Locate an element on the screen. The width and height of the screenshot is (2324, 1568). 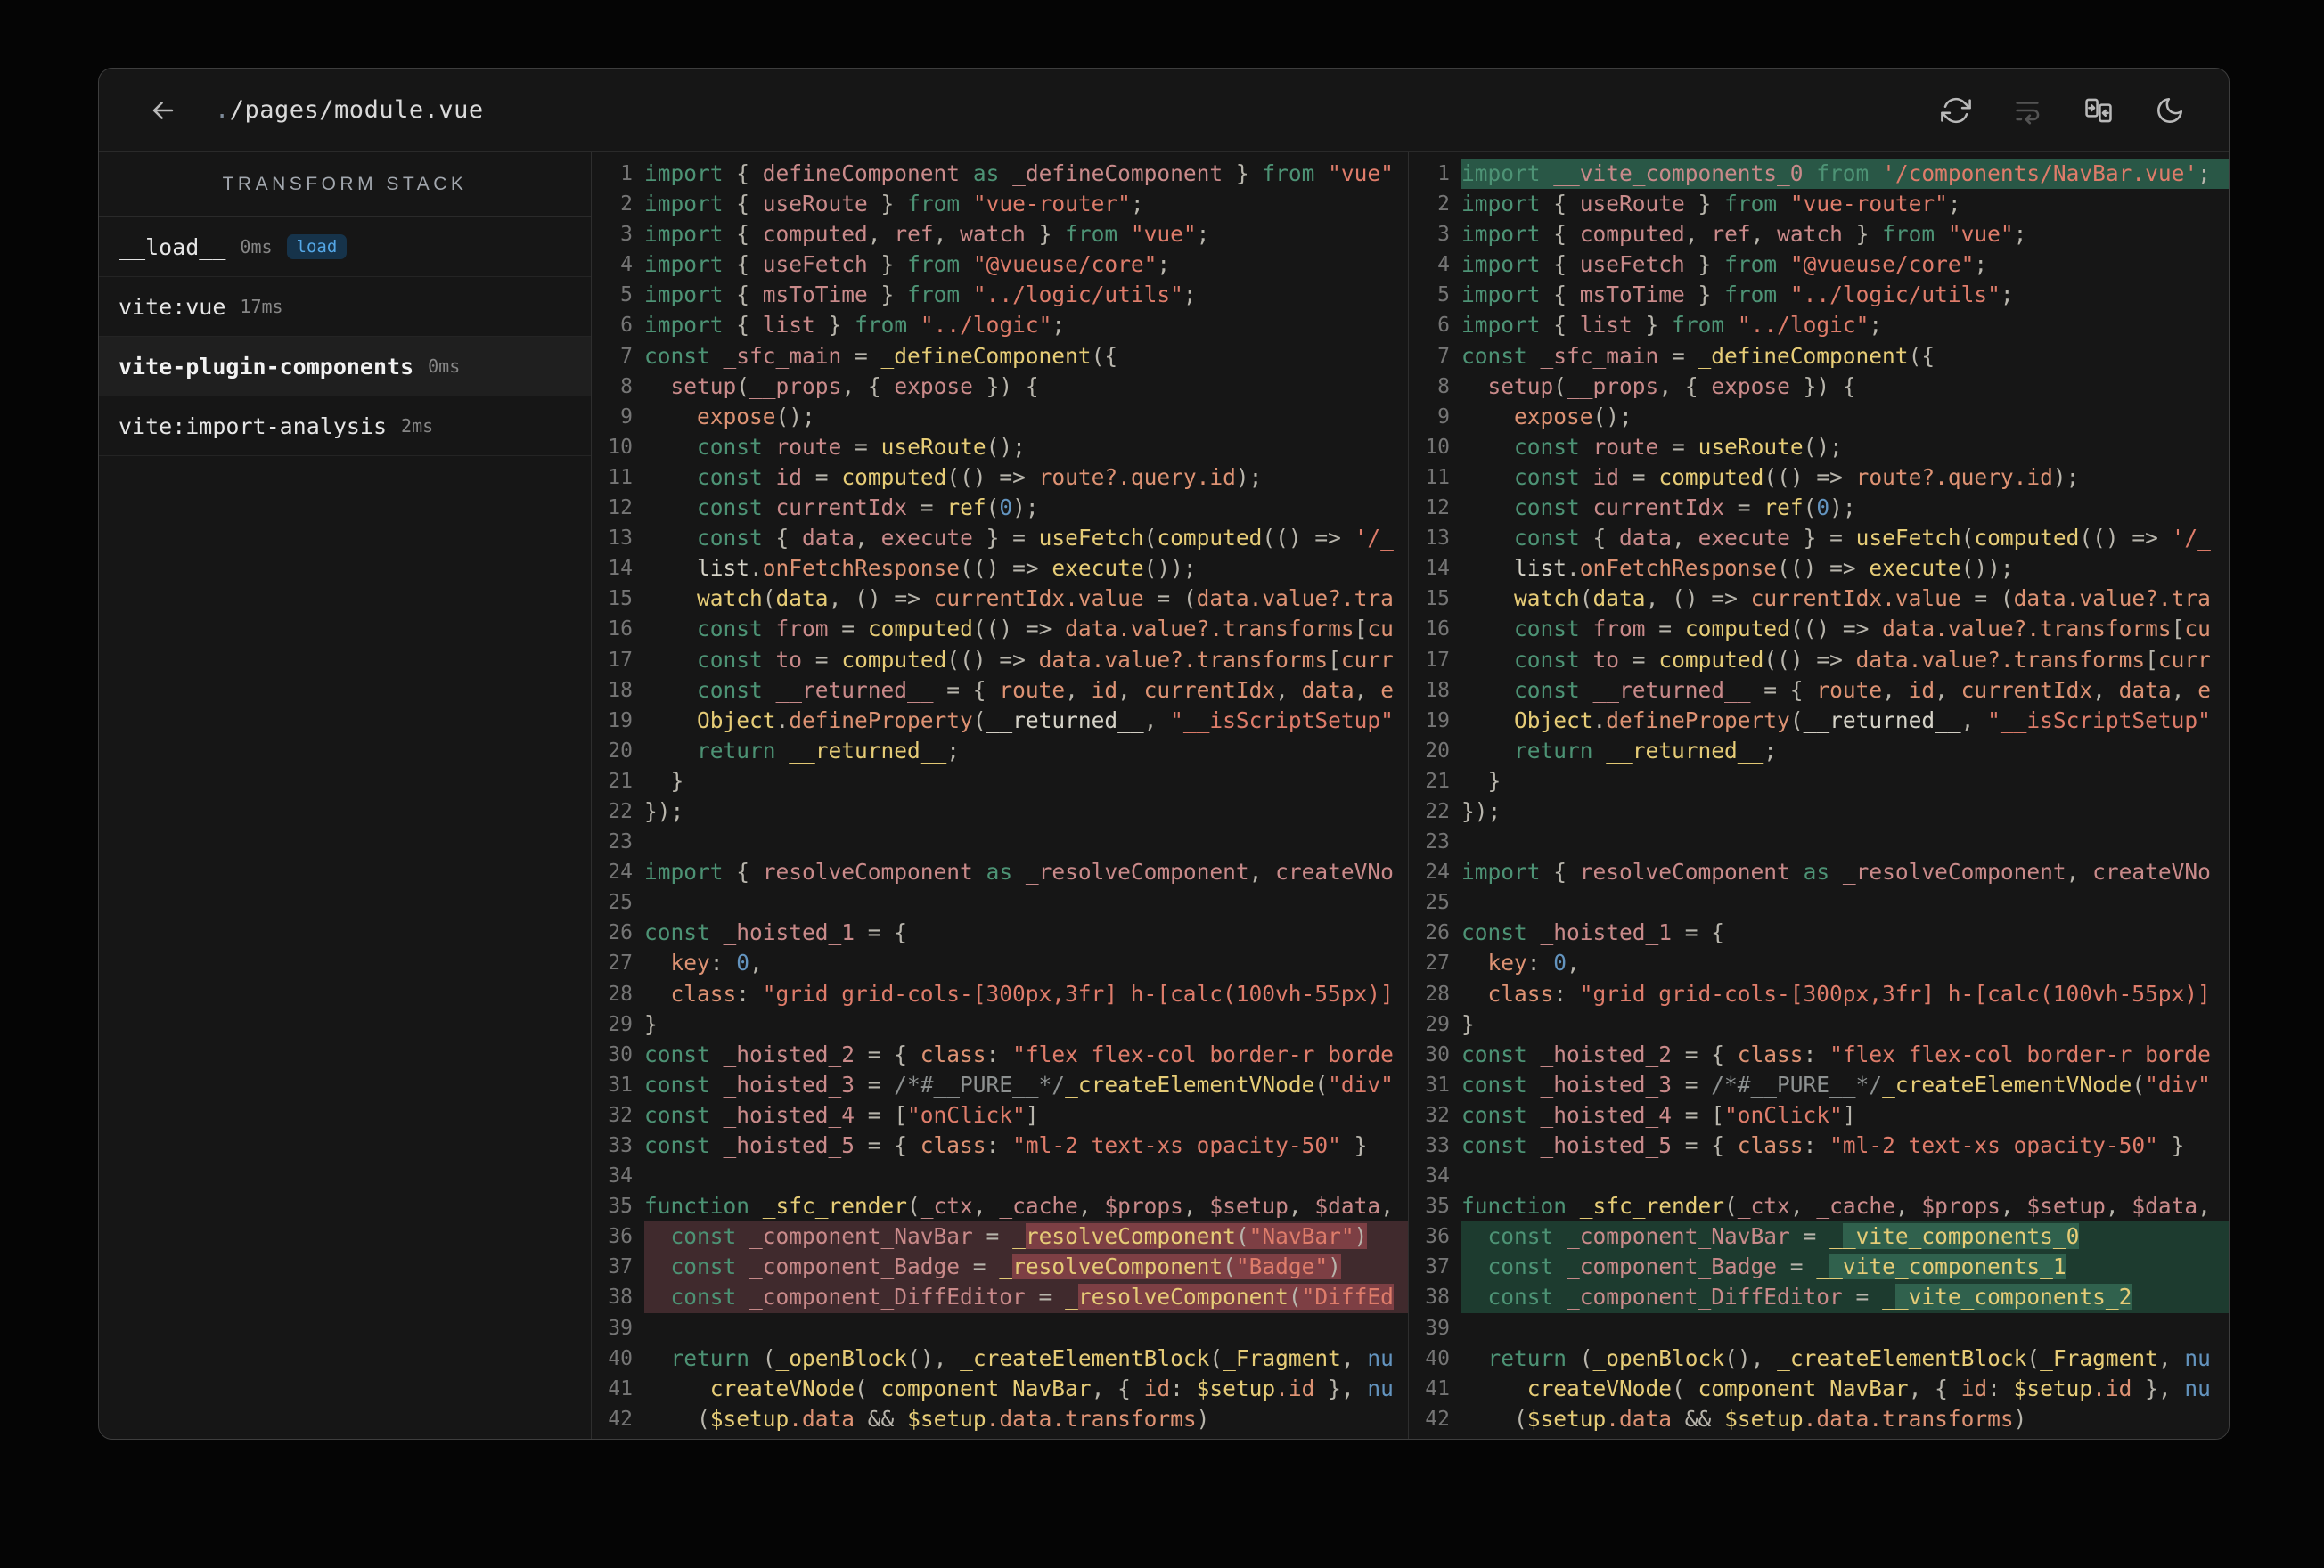
plugin-item--load-: __load__ 0ms load is located at coordinates (345, 247).